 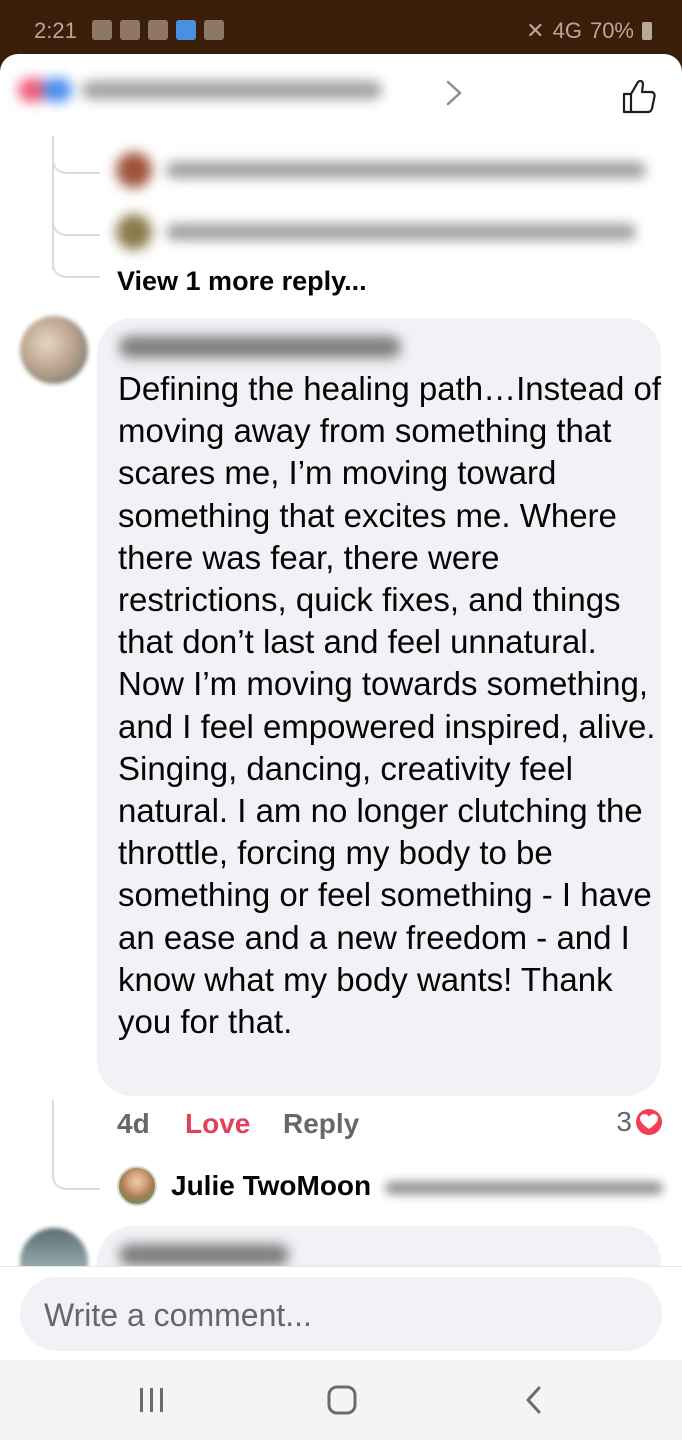 I want to click on comment-composer-bar, so click(x=341, y=1313).